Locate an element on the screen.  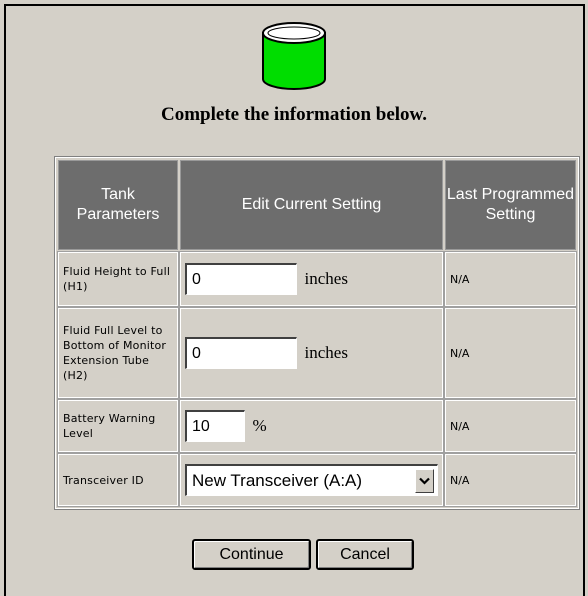
table-row: Fluid Height to Full (H1) inches N/A is located at coordinates (317, 279).